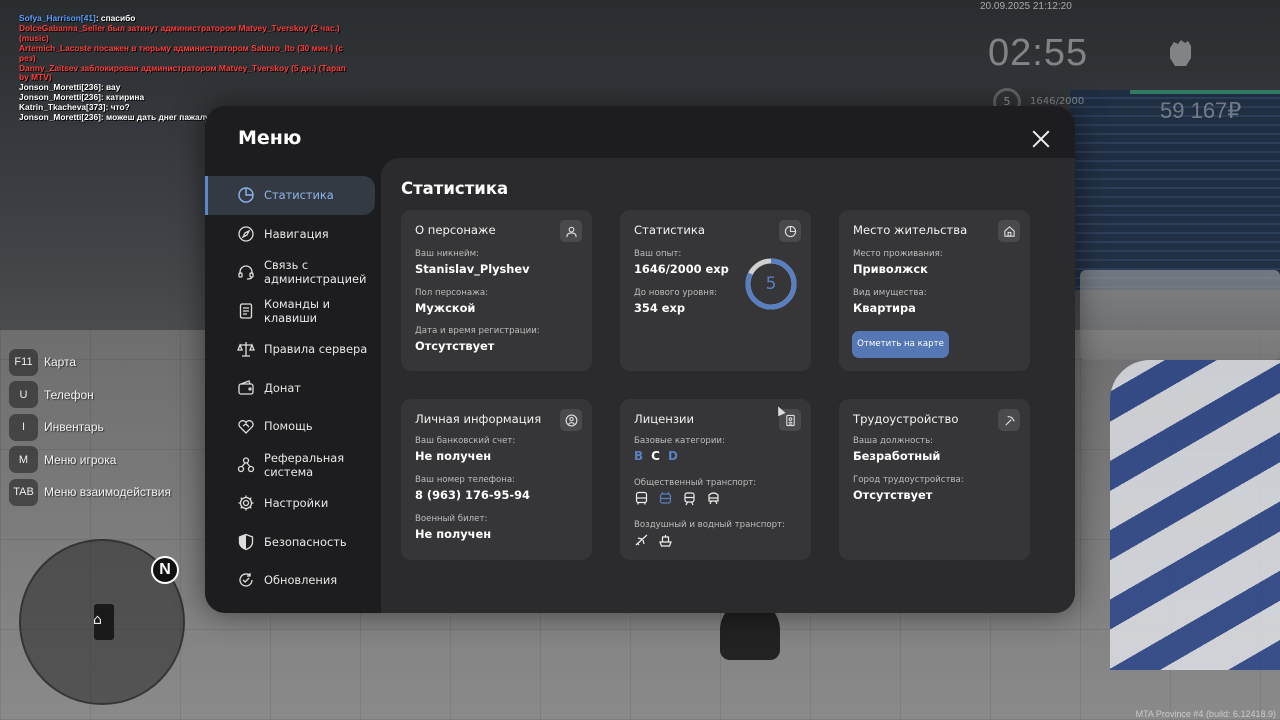 This screenshot has height=720, width=1280. I want to click on sidebar-item-updates: Обновления, so click(293, 580).